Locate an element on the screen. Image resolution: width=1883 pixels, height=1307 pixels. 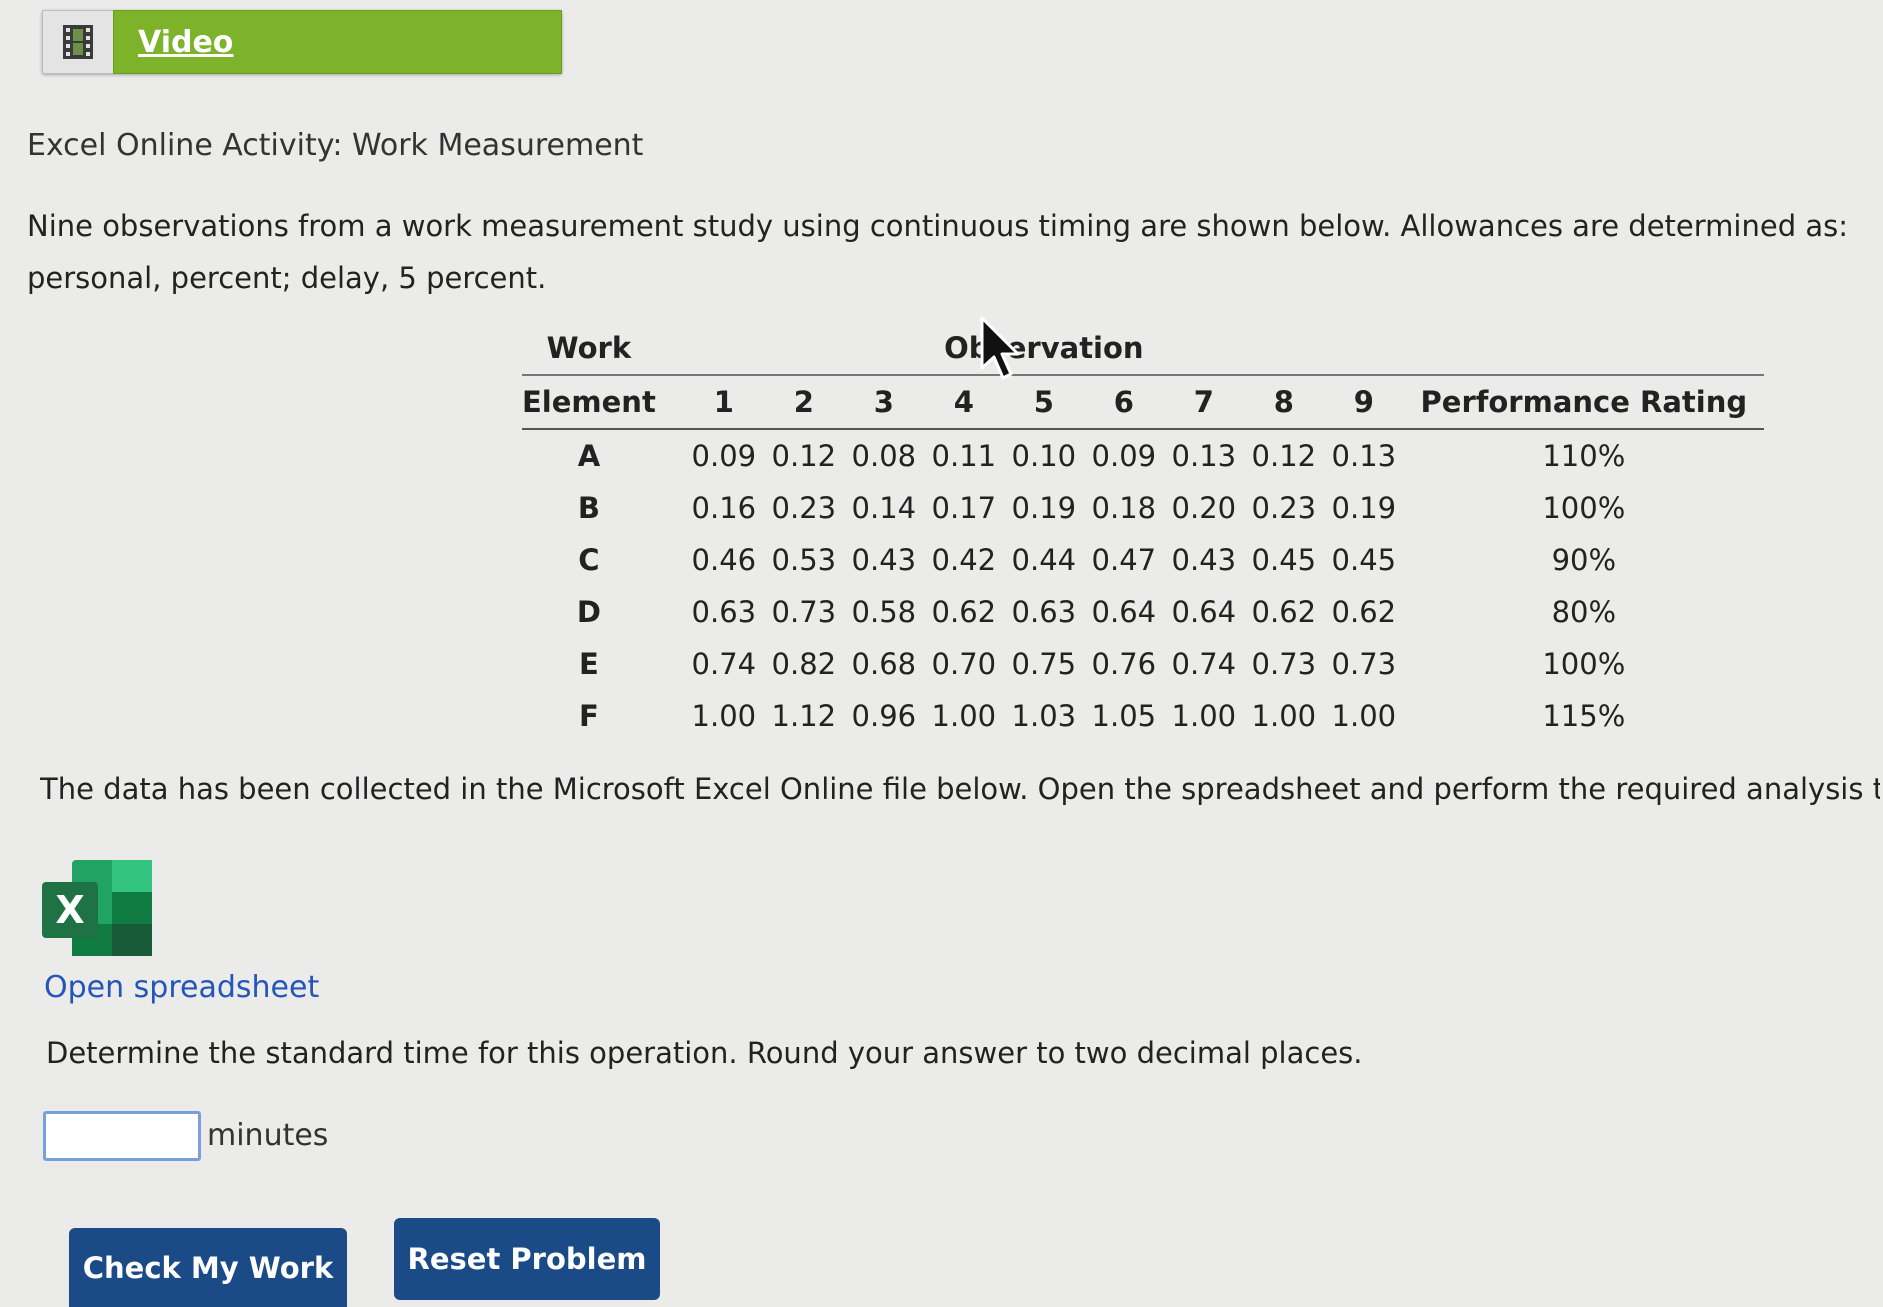
element-label: D is located at coordinates (588, 612).